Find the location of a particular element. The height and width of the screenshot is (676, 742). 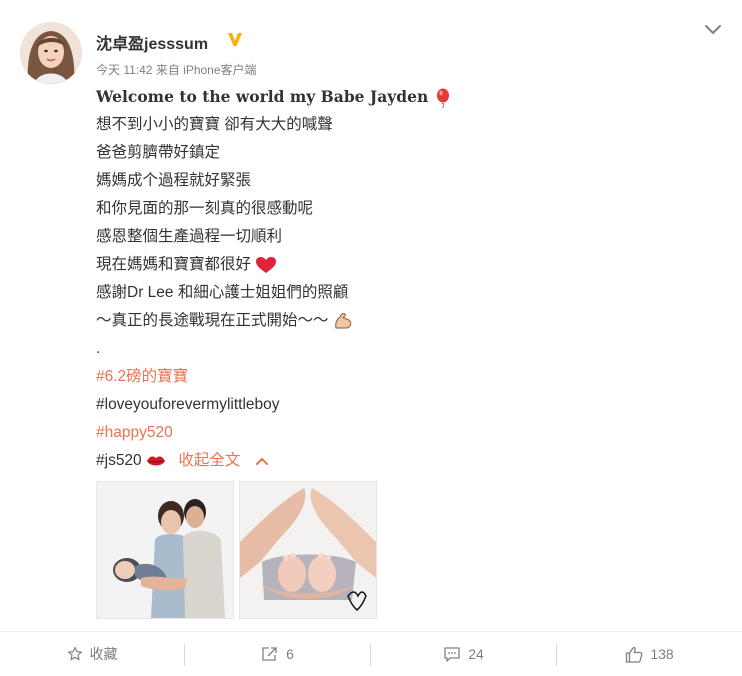

post-line-9: ～真正的長途戰現在正式開始～～ is located at coordinates (406, 321).